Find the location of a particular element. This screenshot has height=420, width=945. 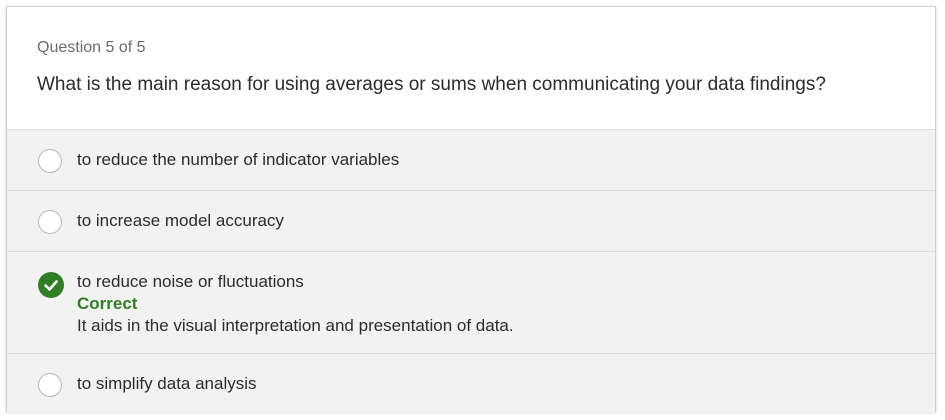

question-counter: Question 5 of 5 is located at coordinates (91, 47).